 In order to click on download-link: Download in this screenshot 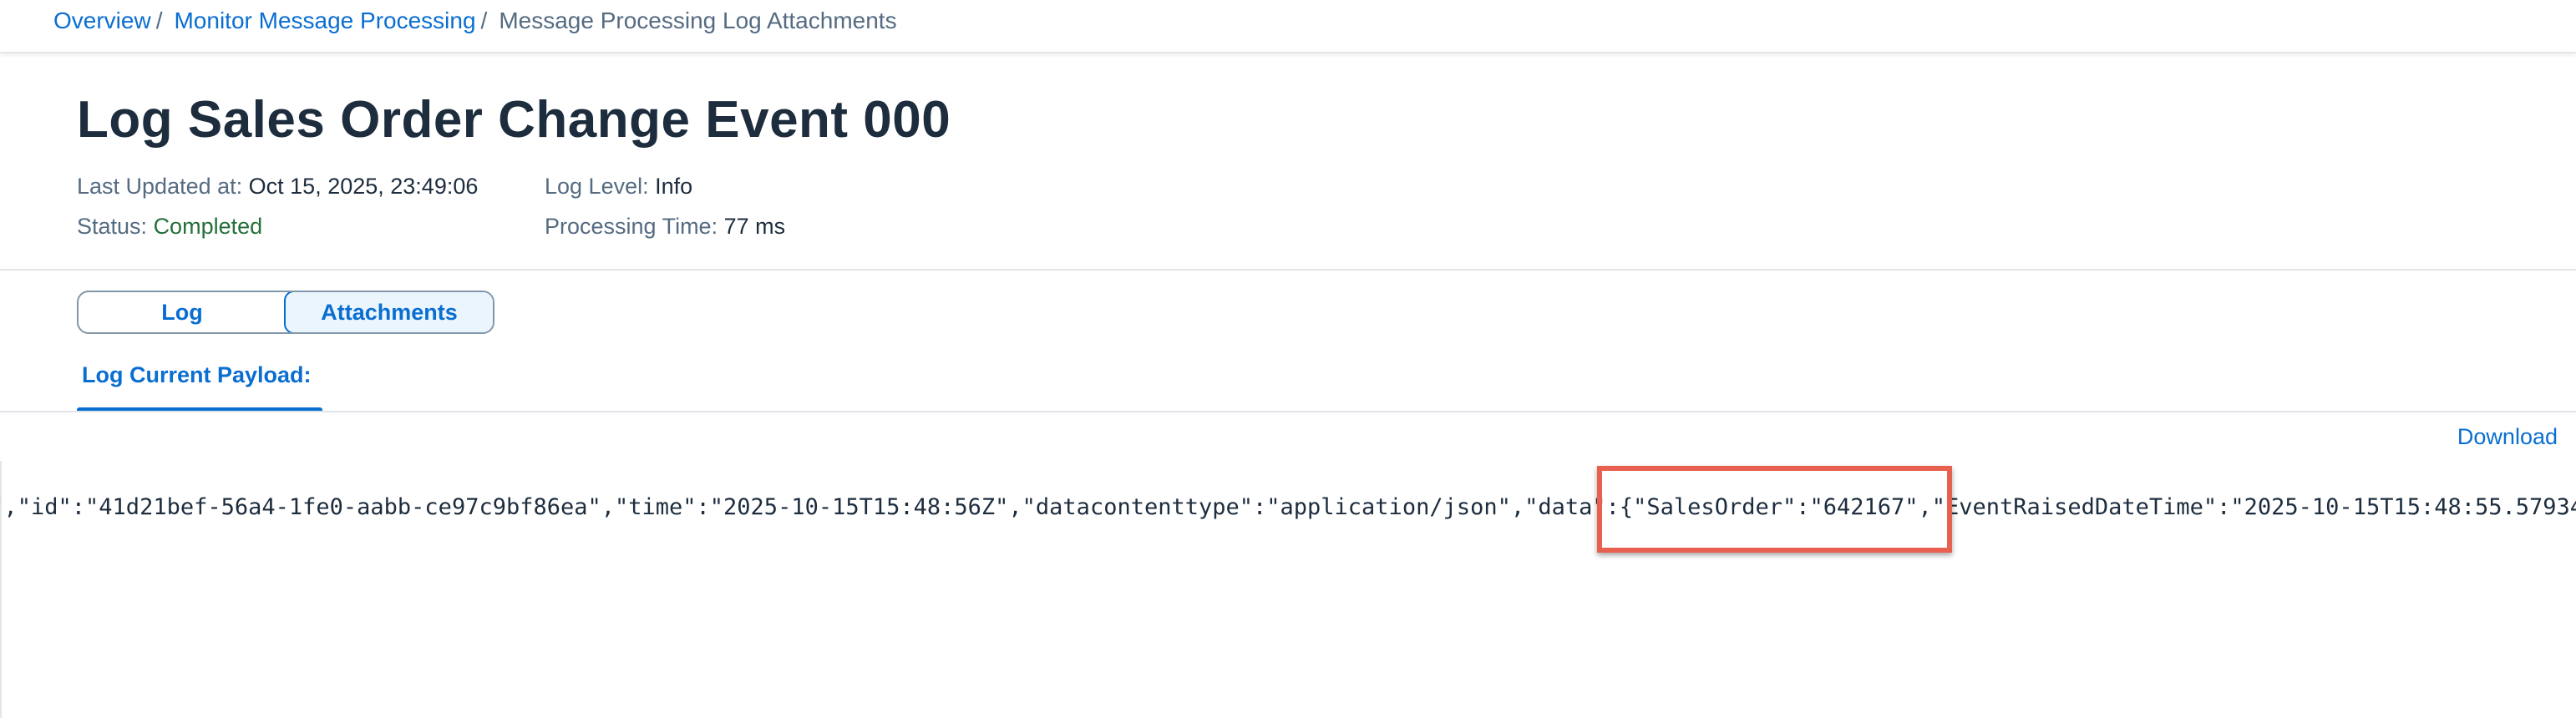, I will do `click(2507, 437)`.